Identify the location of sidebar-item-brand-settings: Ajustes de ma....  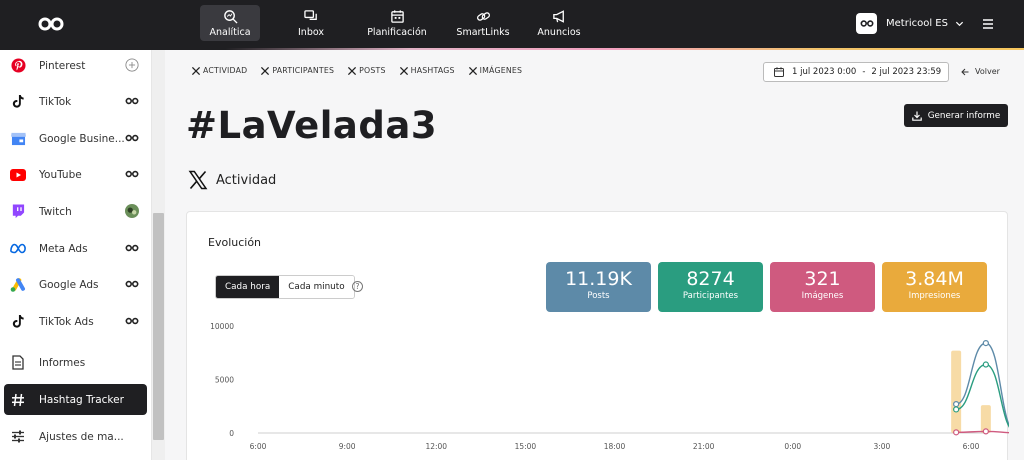
(75, 436).